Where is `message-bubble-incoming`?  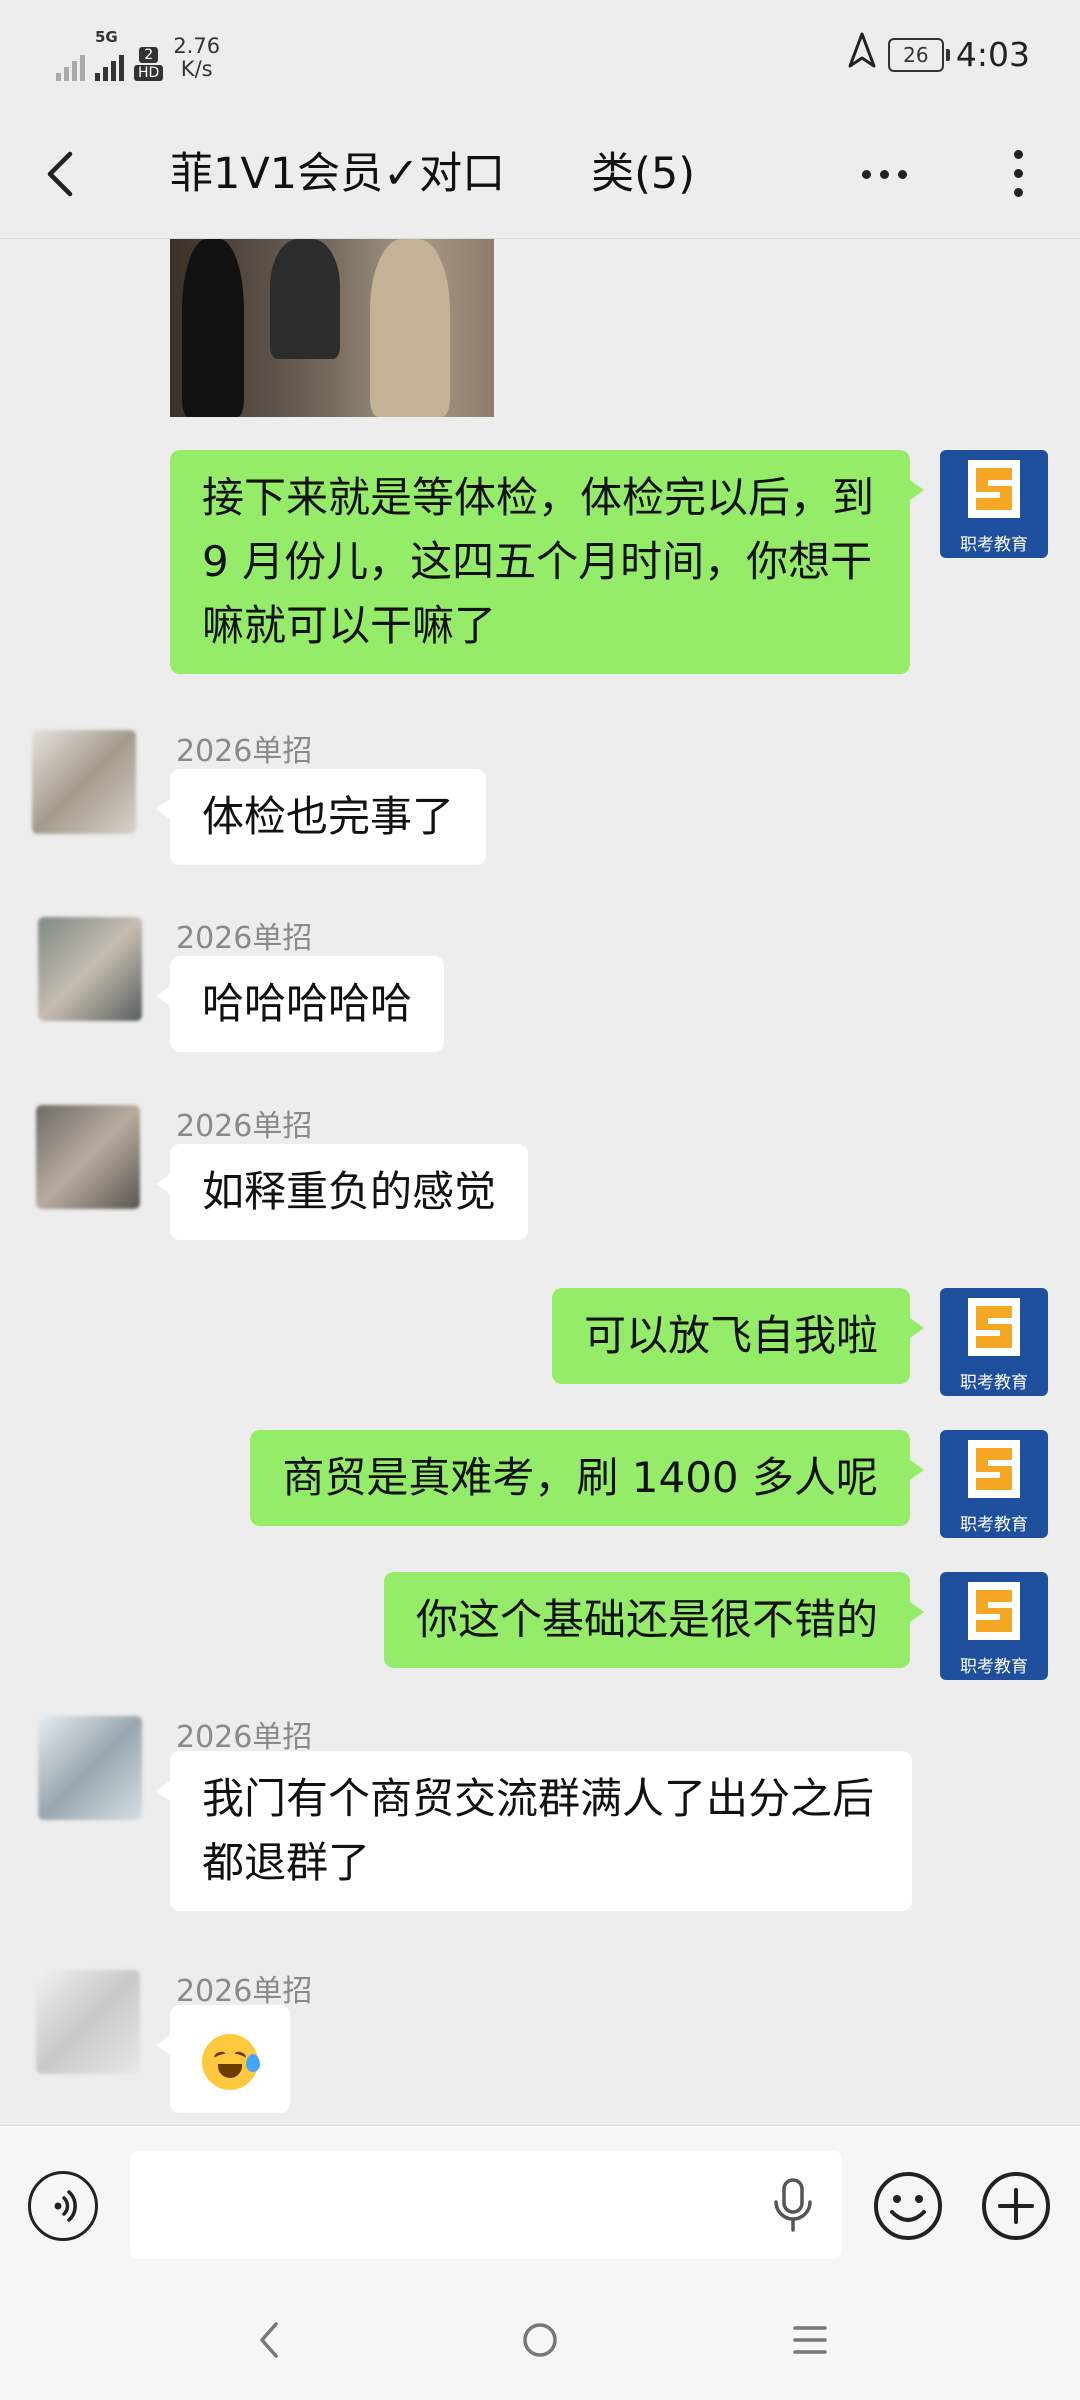 message-bubble-incoming is located at coordinates (223, 2059).